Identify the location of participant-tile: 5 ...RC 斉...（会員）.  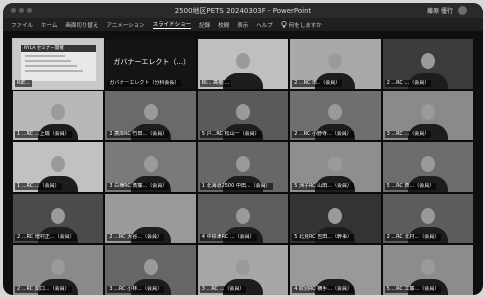
(427, 167).